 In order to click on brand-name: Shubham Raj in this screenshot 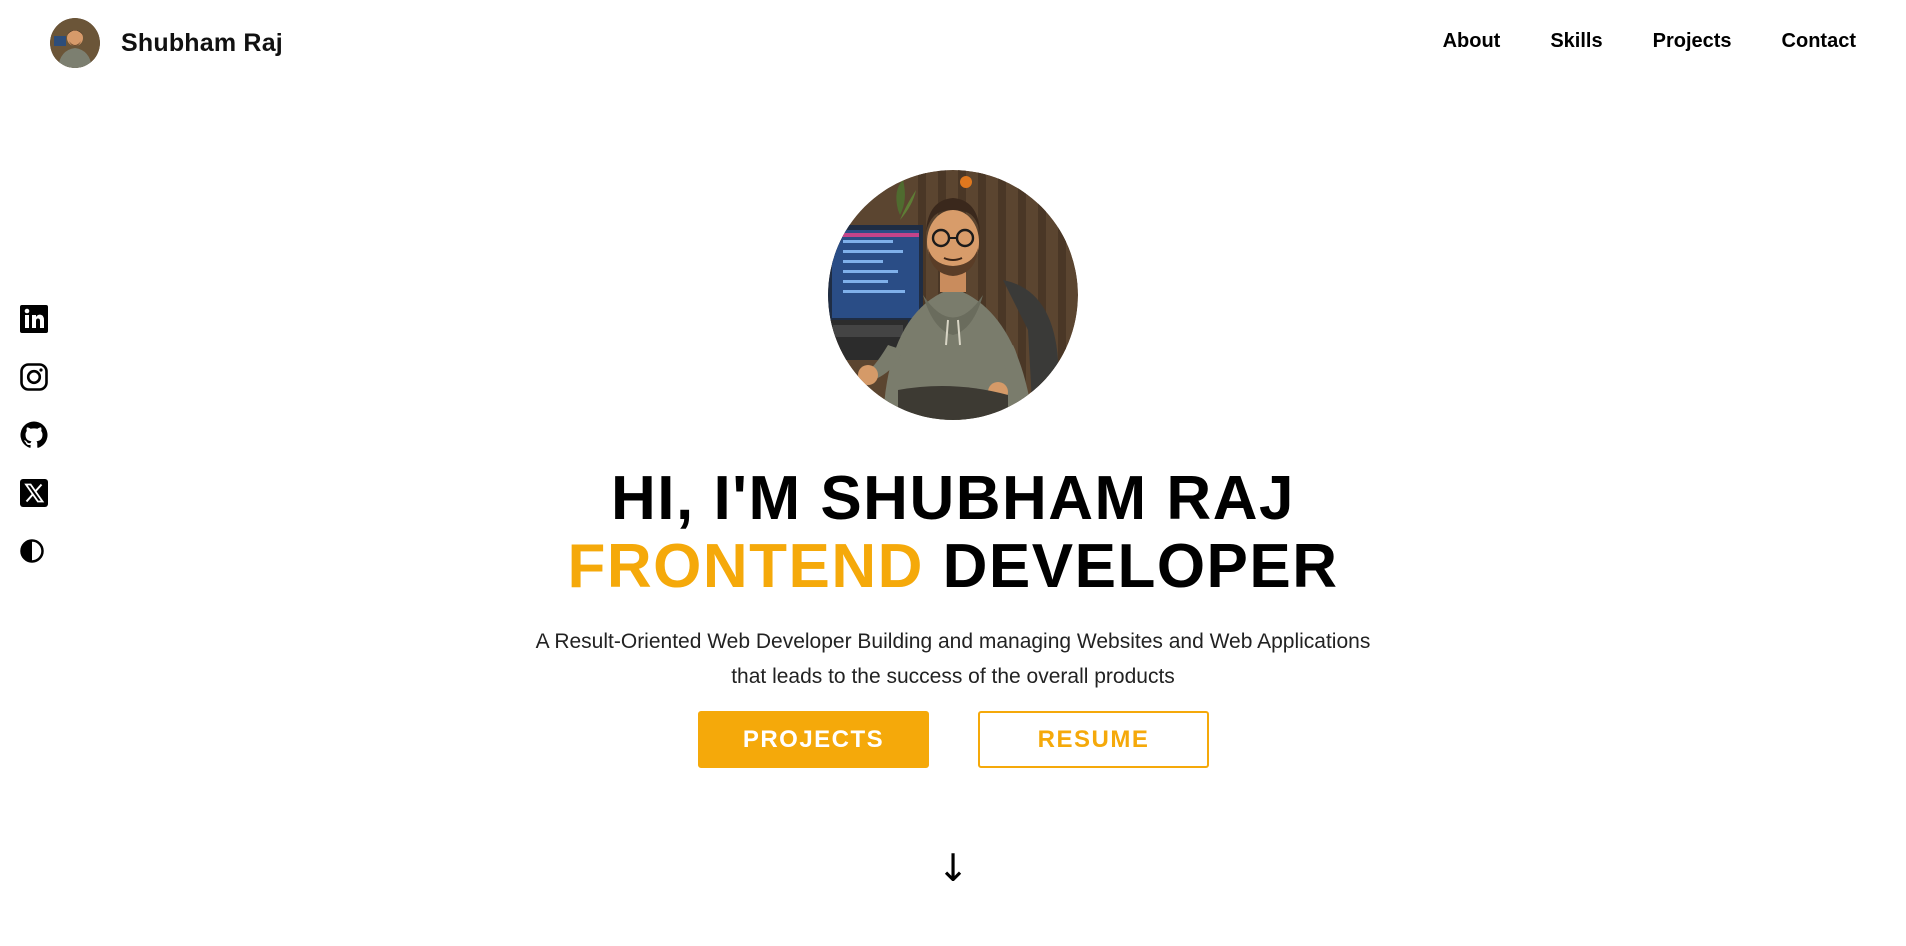, I will do `click(202, 42)`.